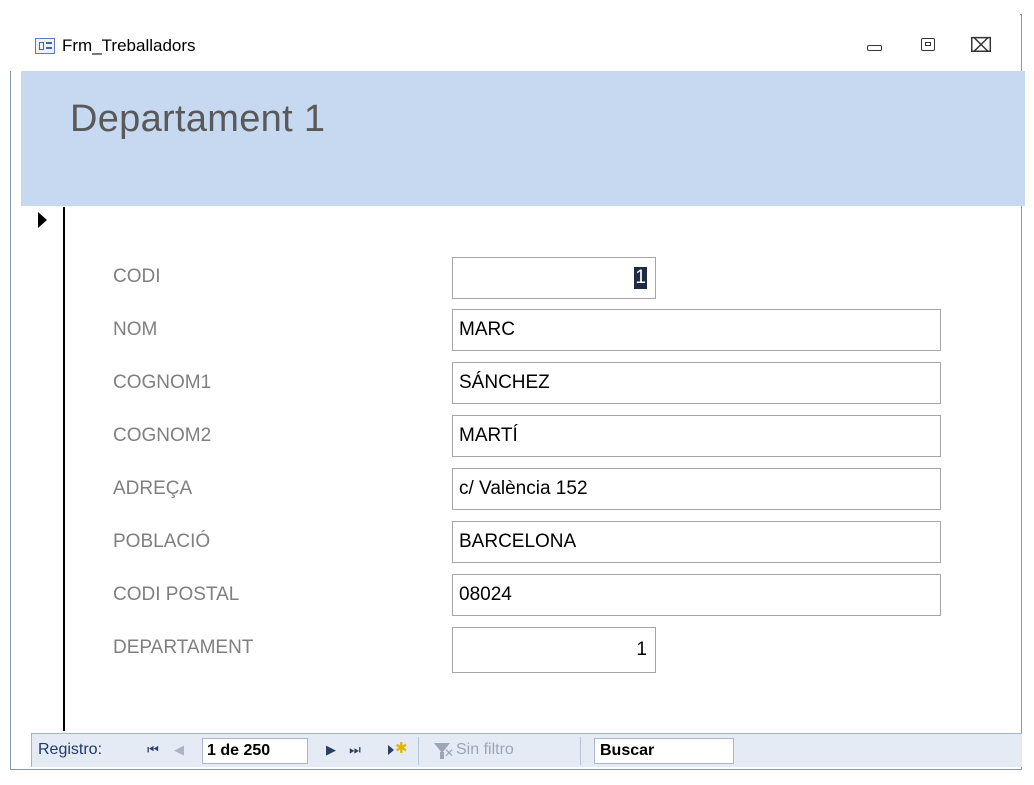 Image resolution: width=1034 pixels, height=785 pixels. I want to click on header-title: Departament 1, so click(198, 119).